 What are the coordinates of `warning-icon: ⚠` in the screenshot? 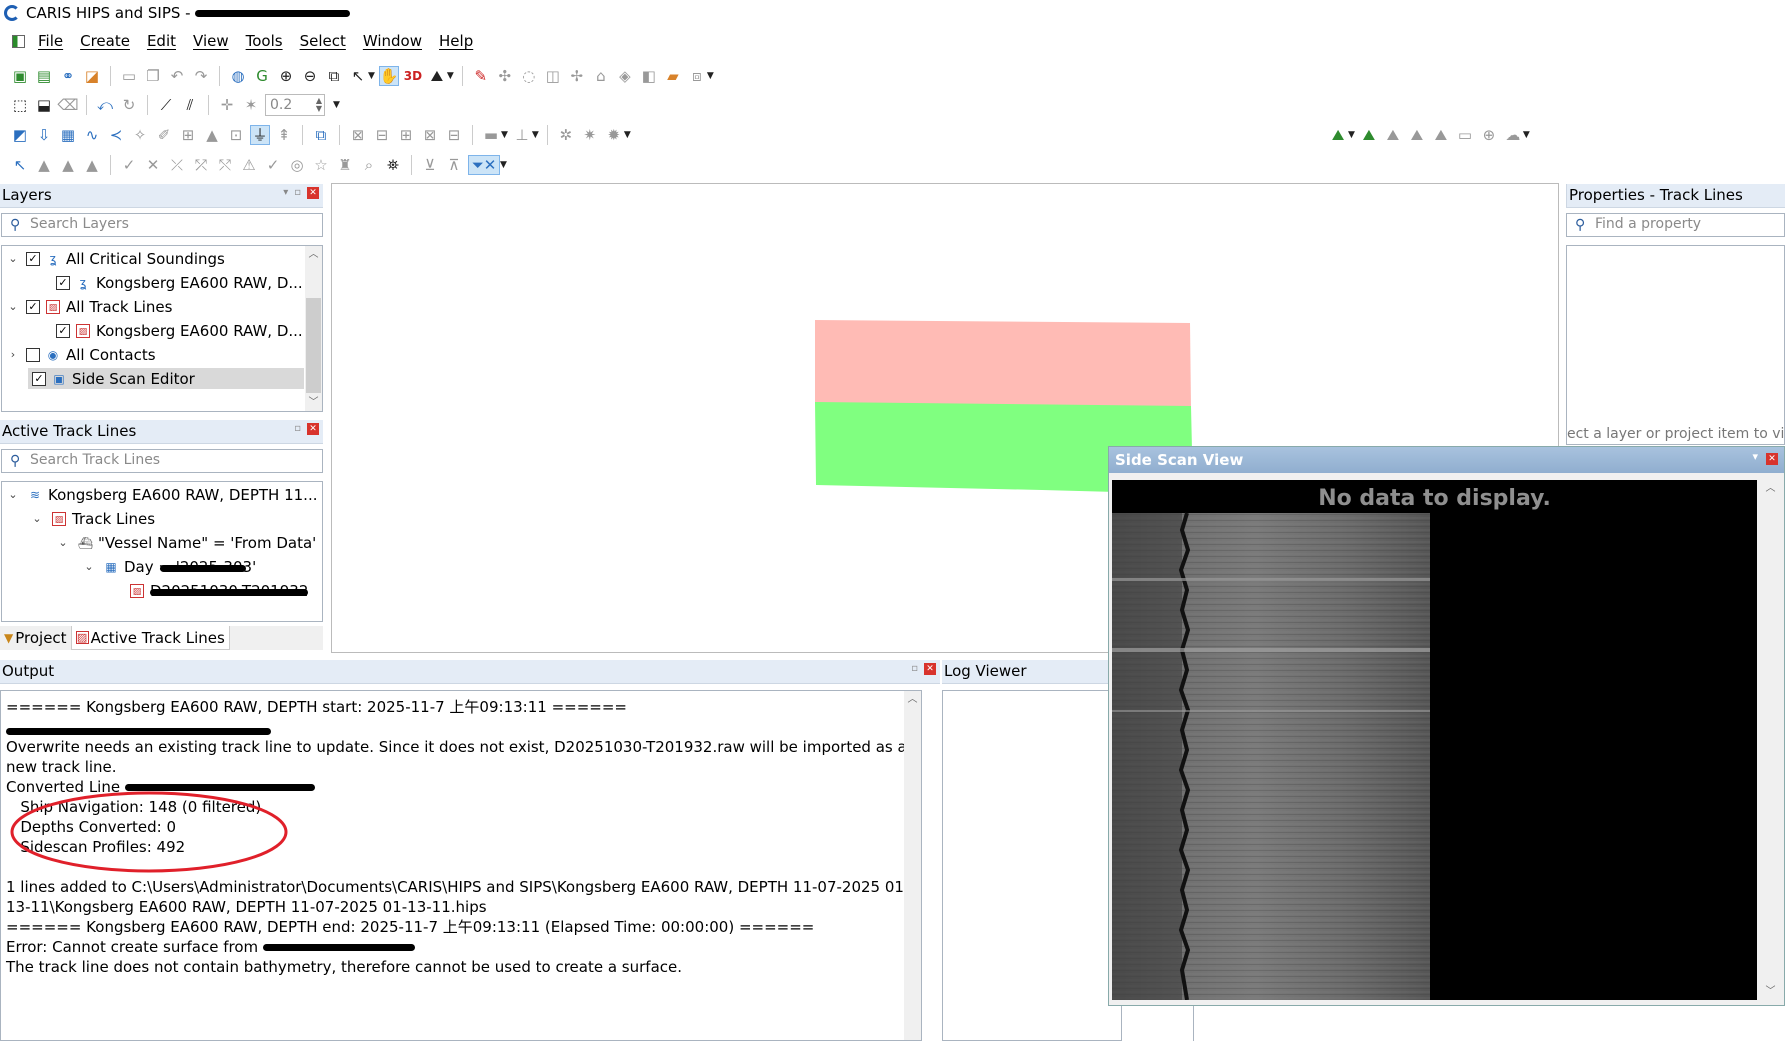 It's located at (249, 165).